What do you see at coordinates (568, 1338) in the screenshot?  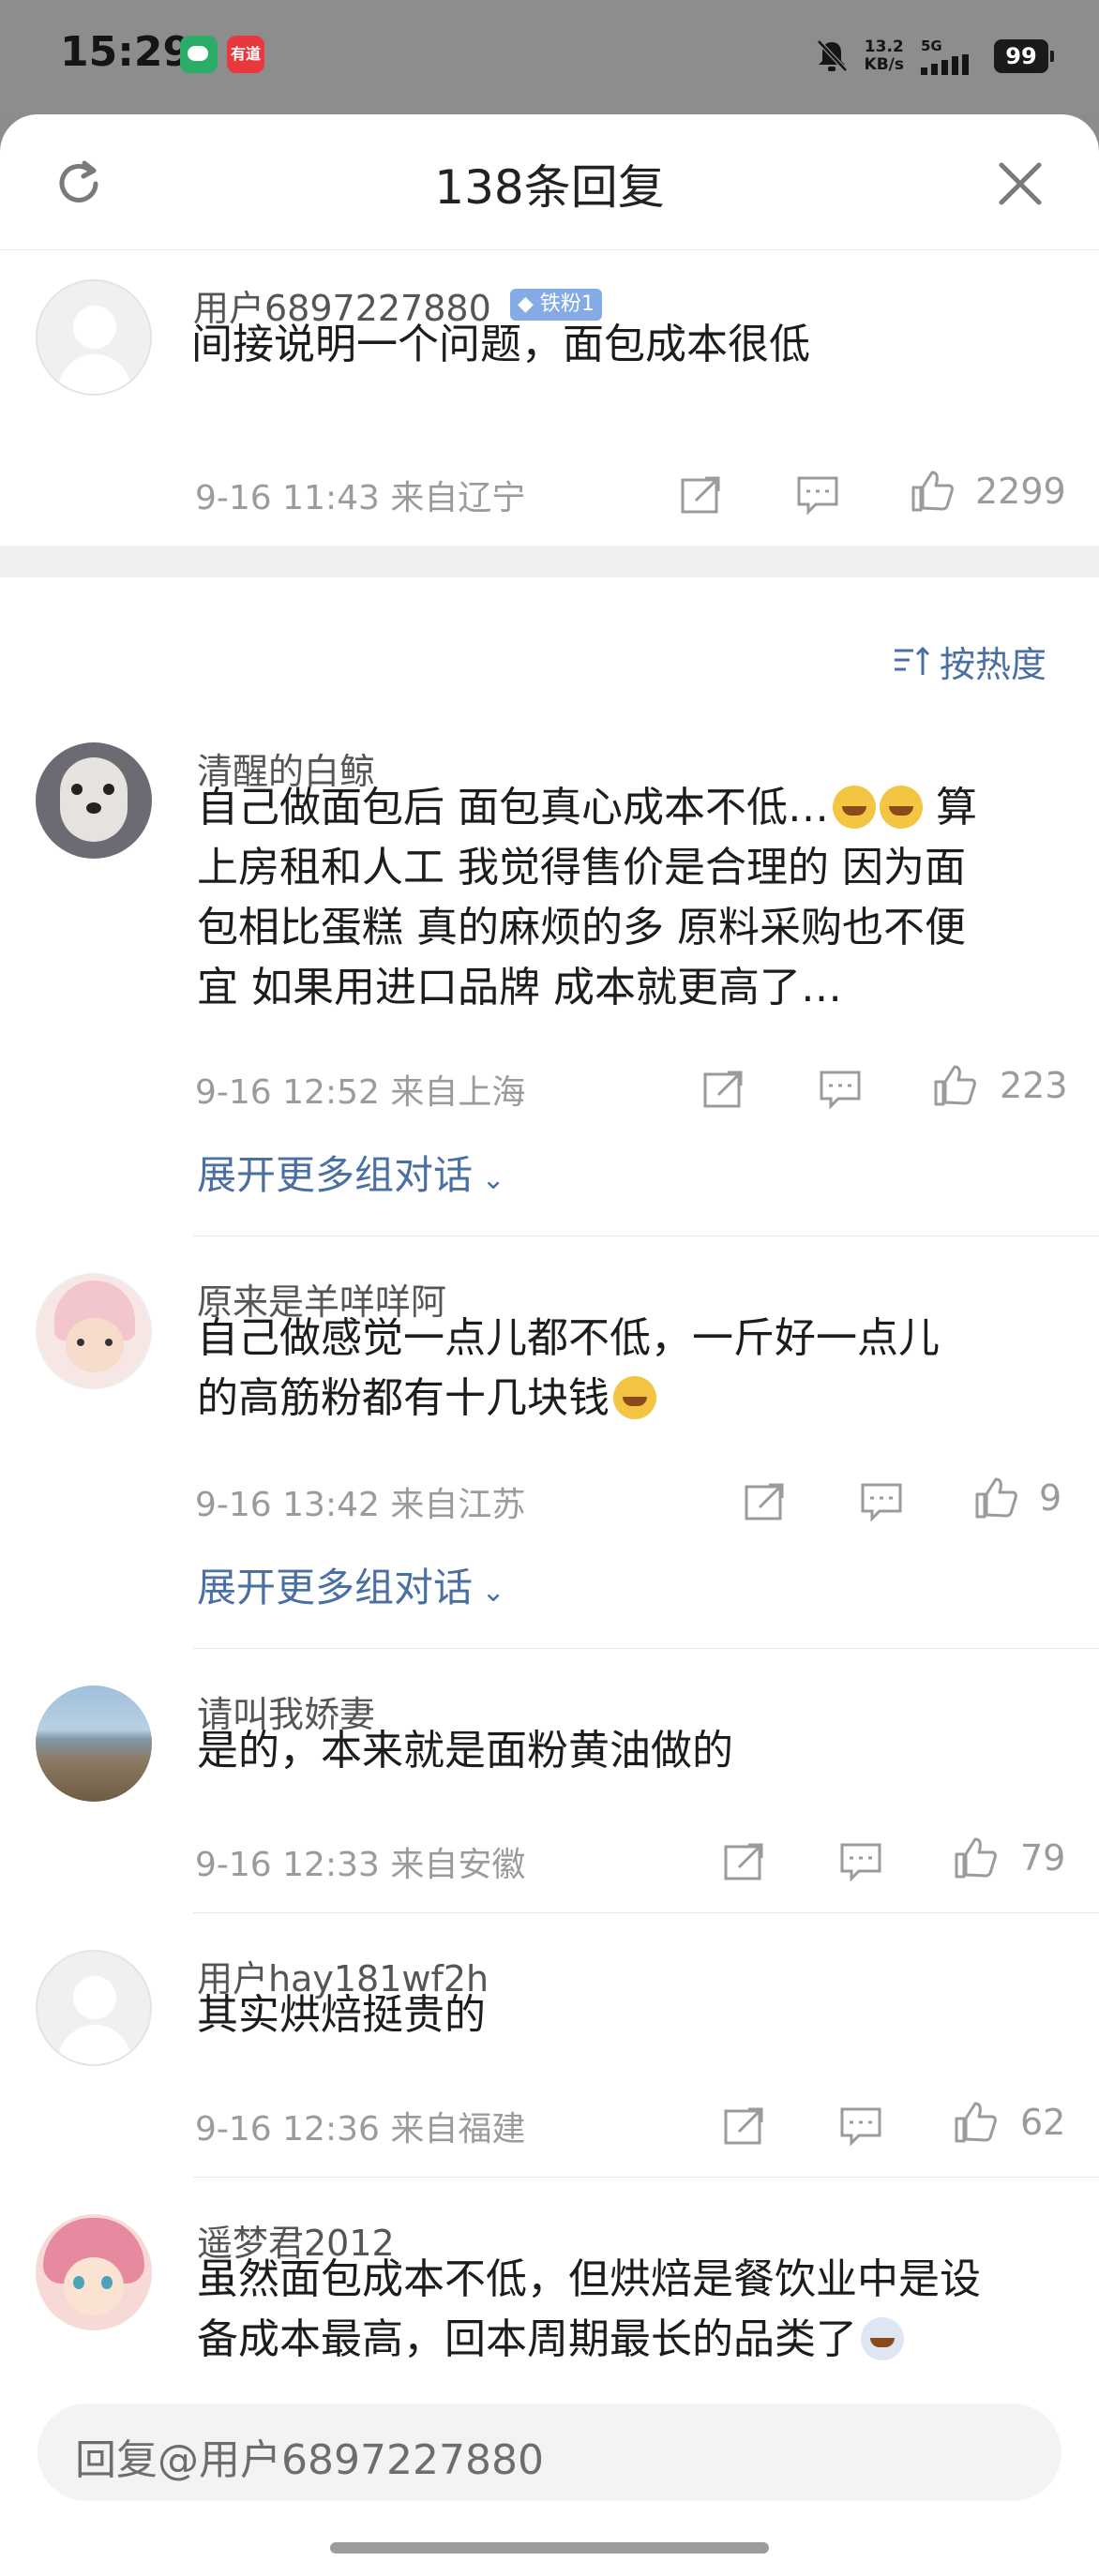 I see `text-line: 自己做感觉一点儿都不低，一斤好一点儿` at bounding box center [568, 1338].